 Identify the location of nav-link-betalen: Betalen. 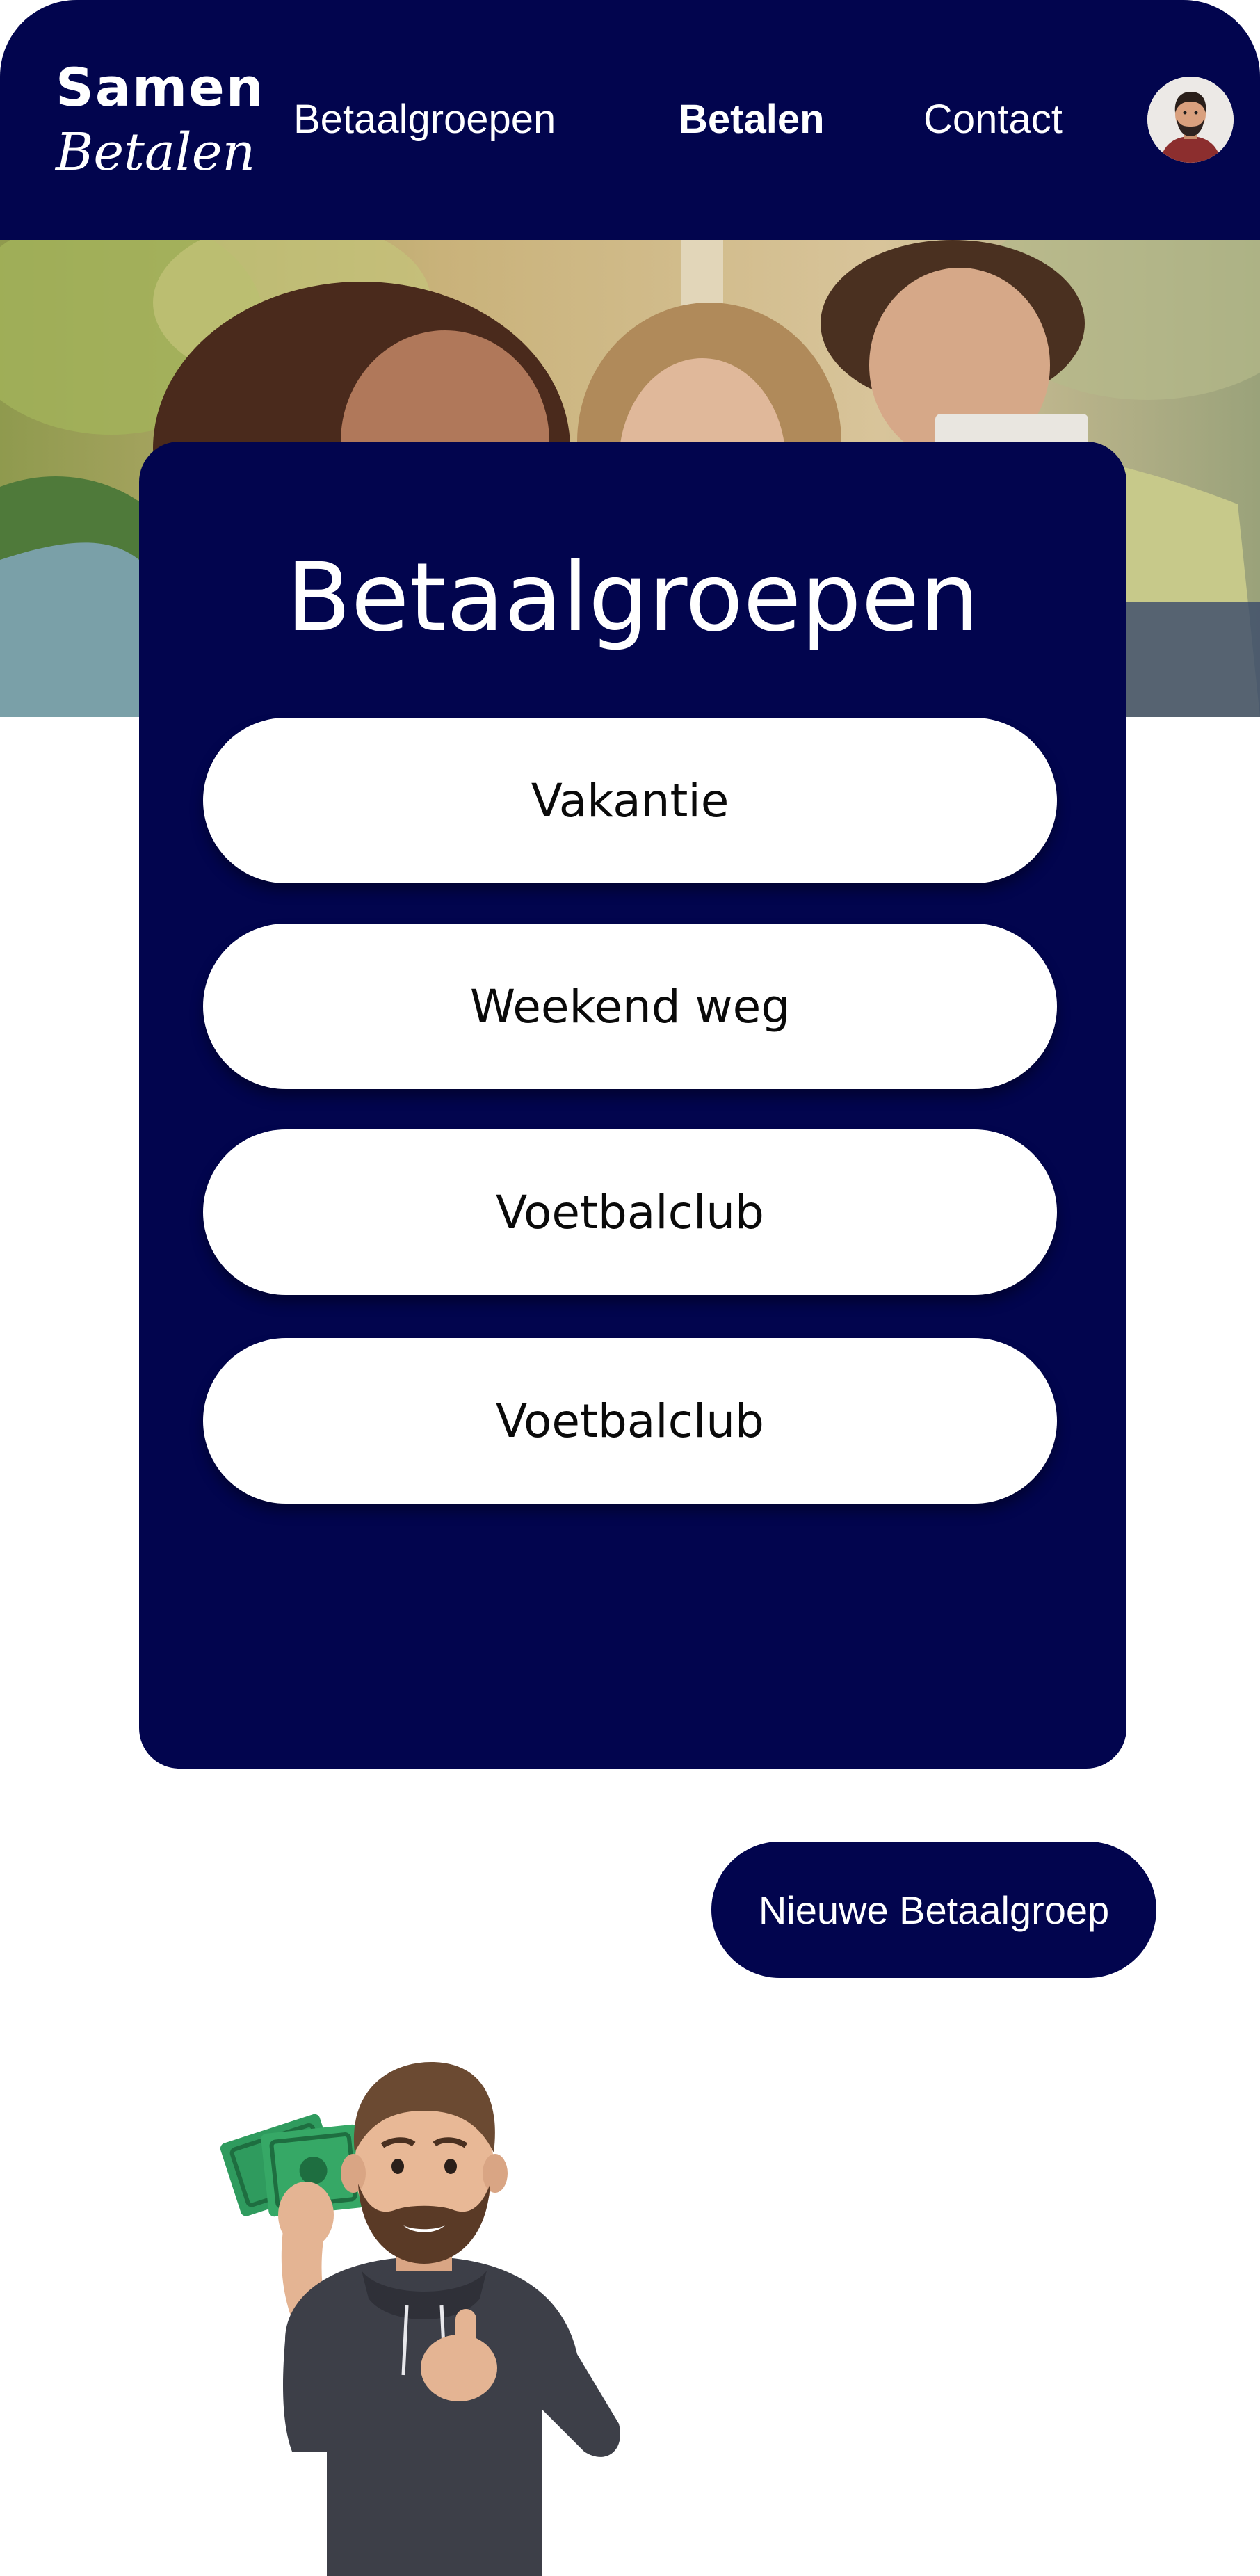
(752, 119).